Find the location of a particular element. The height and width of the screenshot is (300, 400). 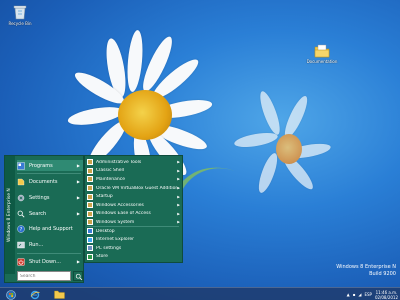

desktop-icon is located at coordinates (90, 231).